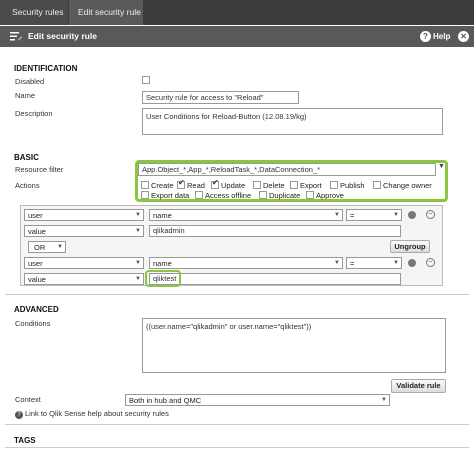 This screenshot has height=476, width=474. I want to click on publish-label: Publish, so click(352, 185).